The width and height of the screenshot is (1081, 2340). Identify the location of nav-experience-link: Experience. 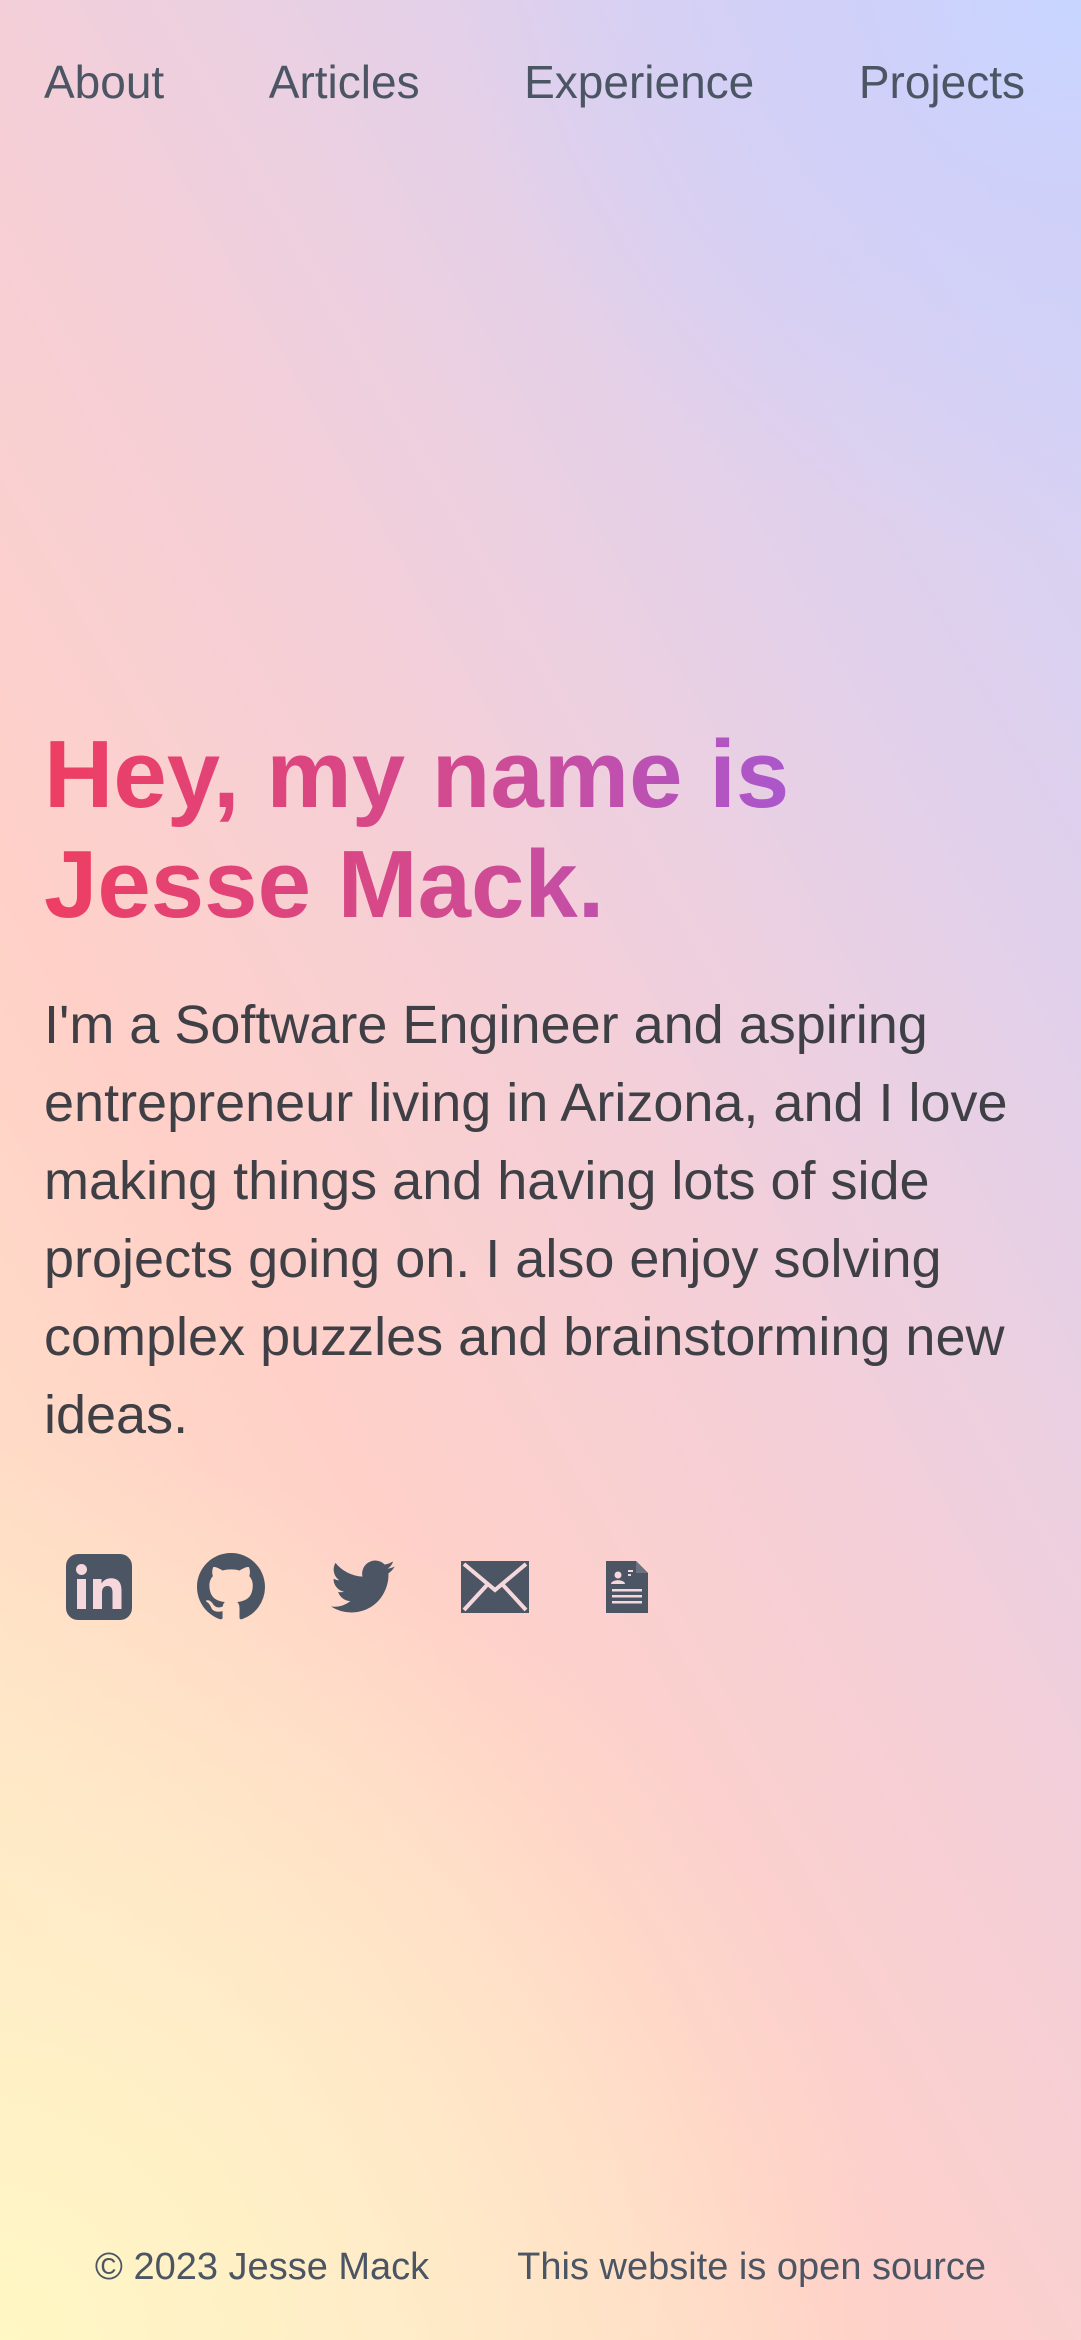
(639, 82).